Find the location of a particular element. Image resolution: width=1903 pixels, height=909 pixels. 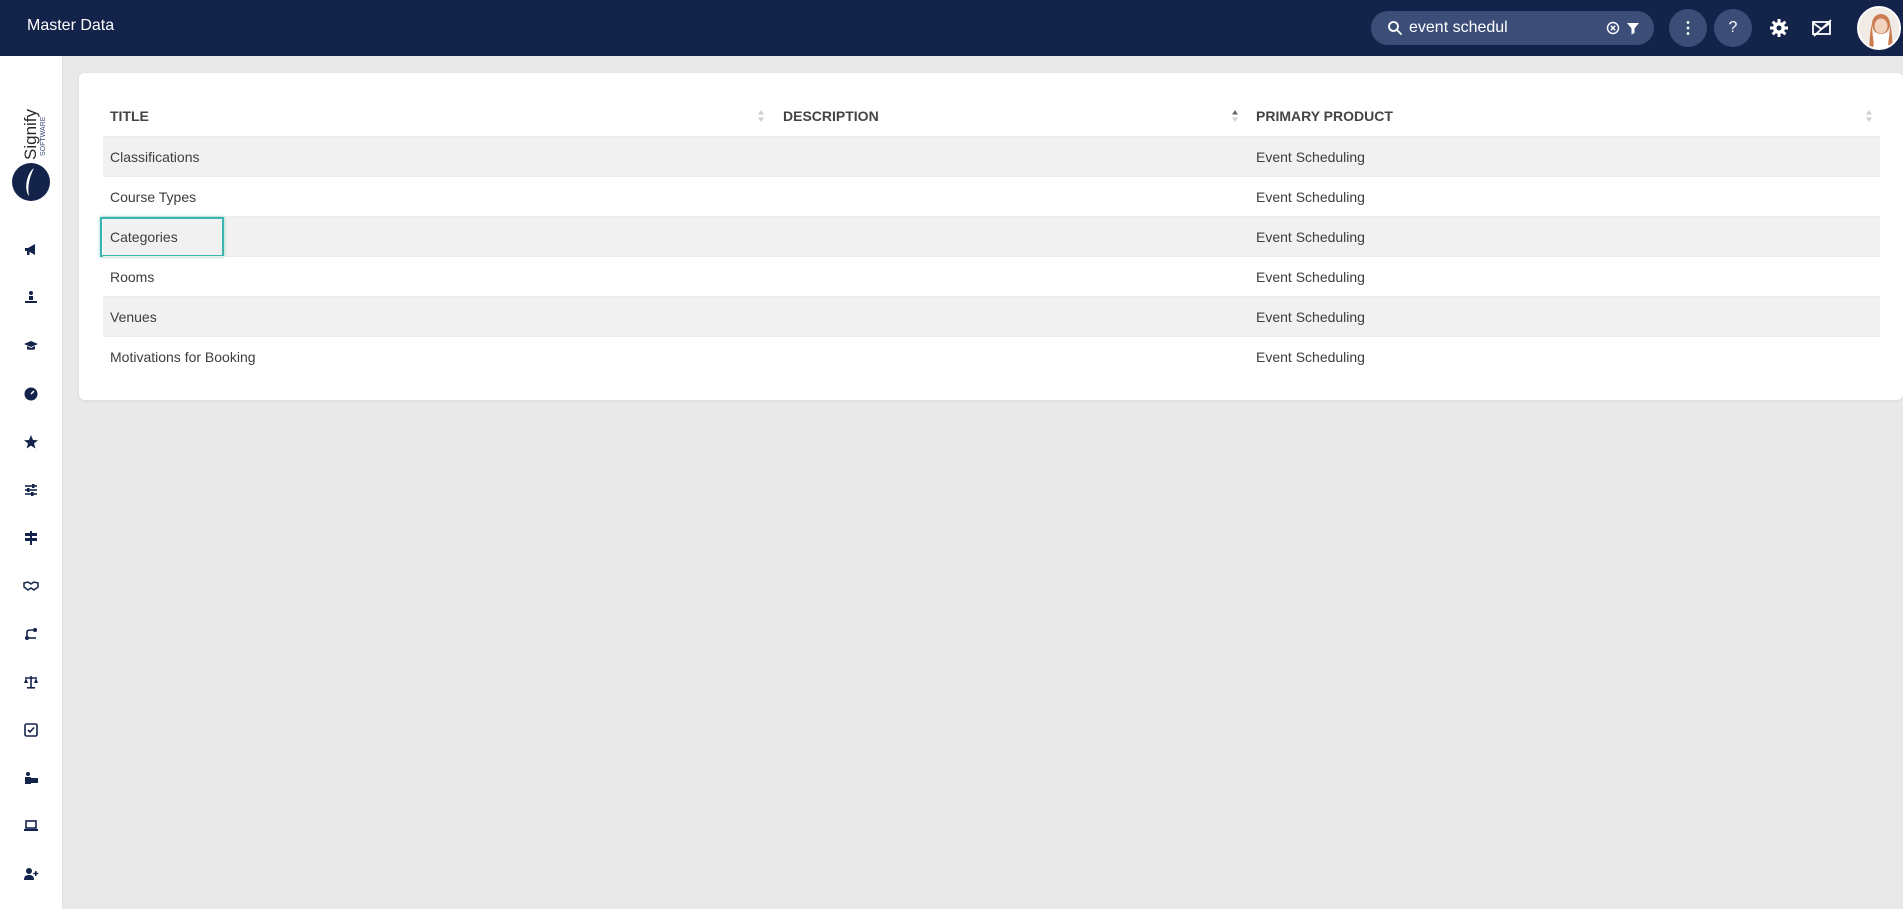

sidebar-item-courses is located at coordinates (31, 346).